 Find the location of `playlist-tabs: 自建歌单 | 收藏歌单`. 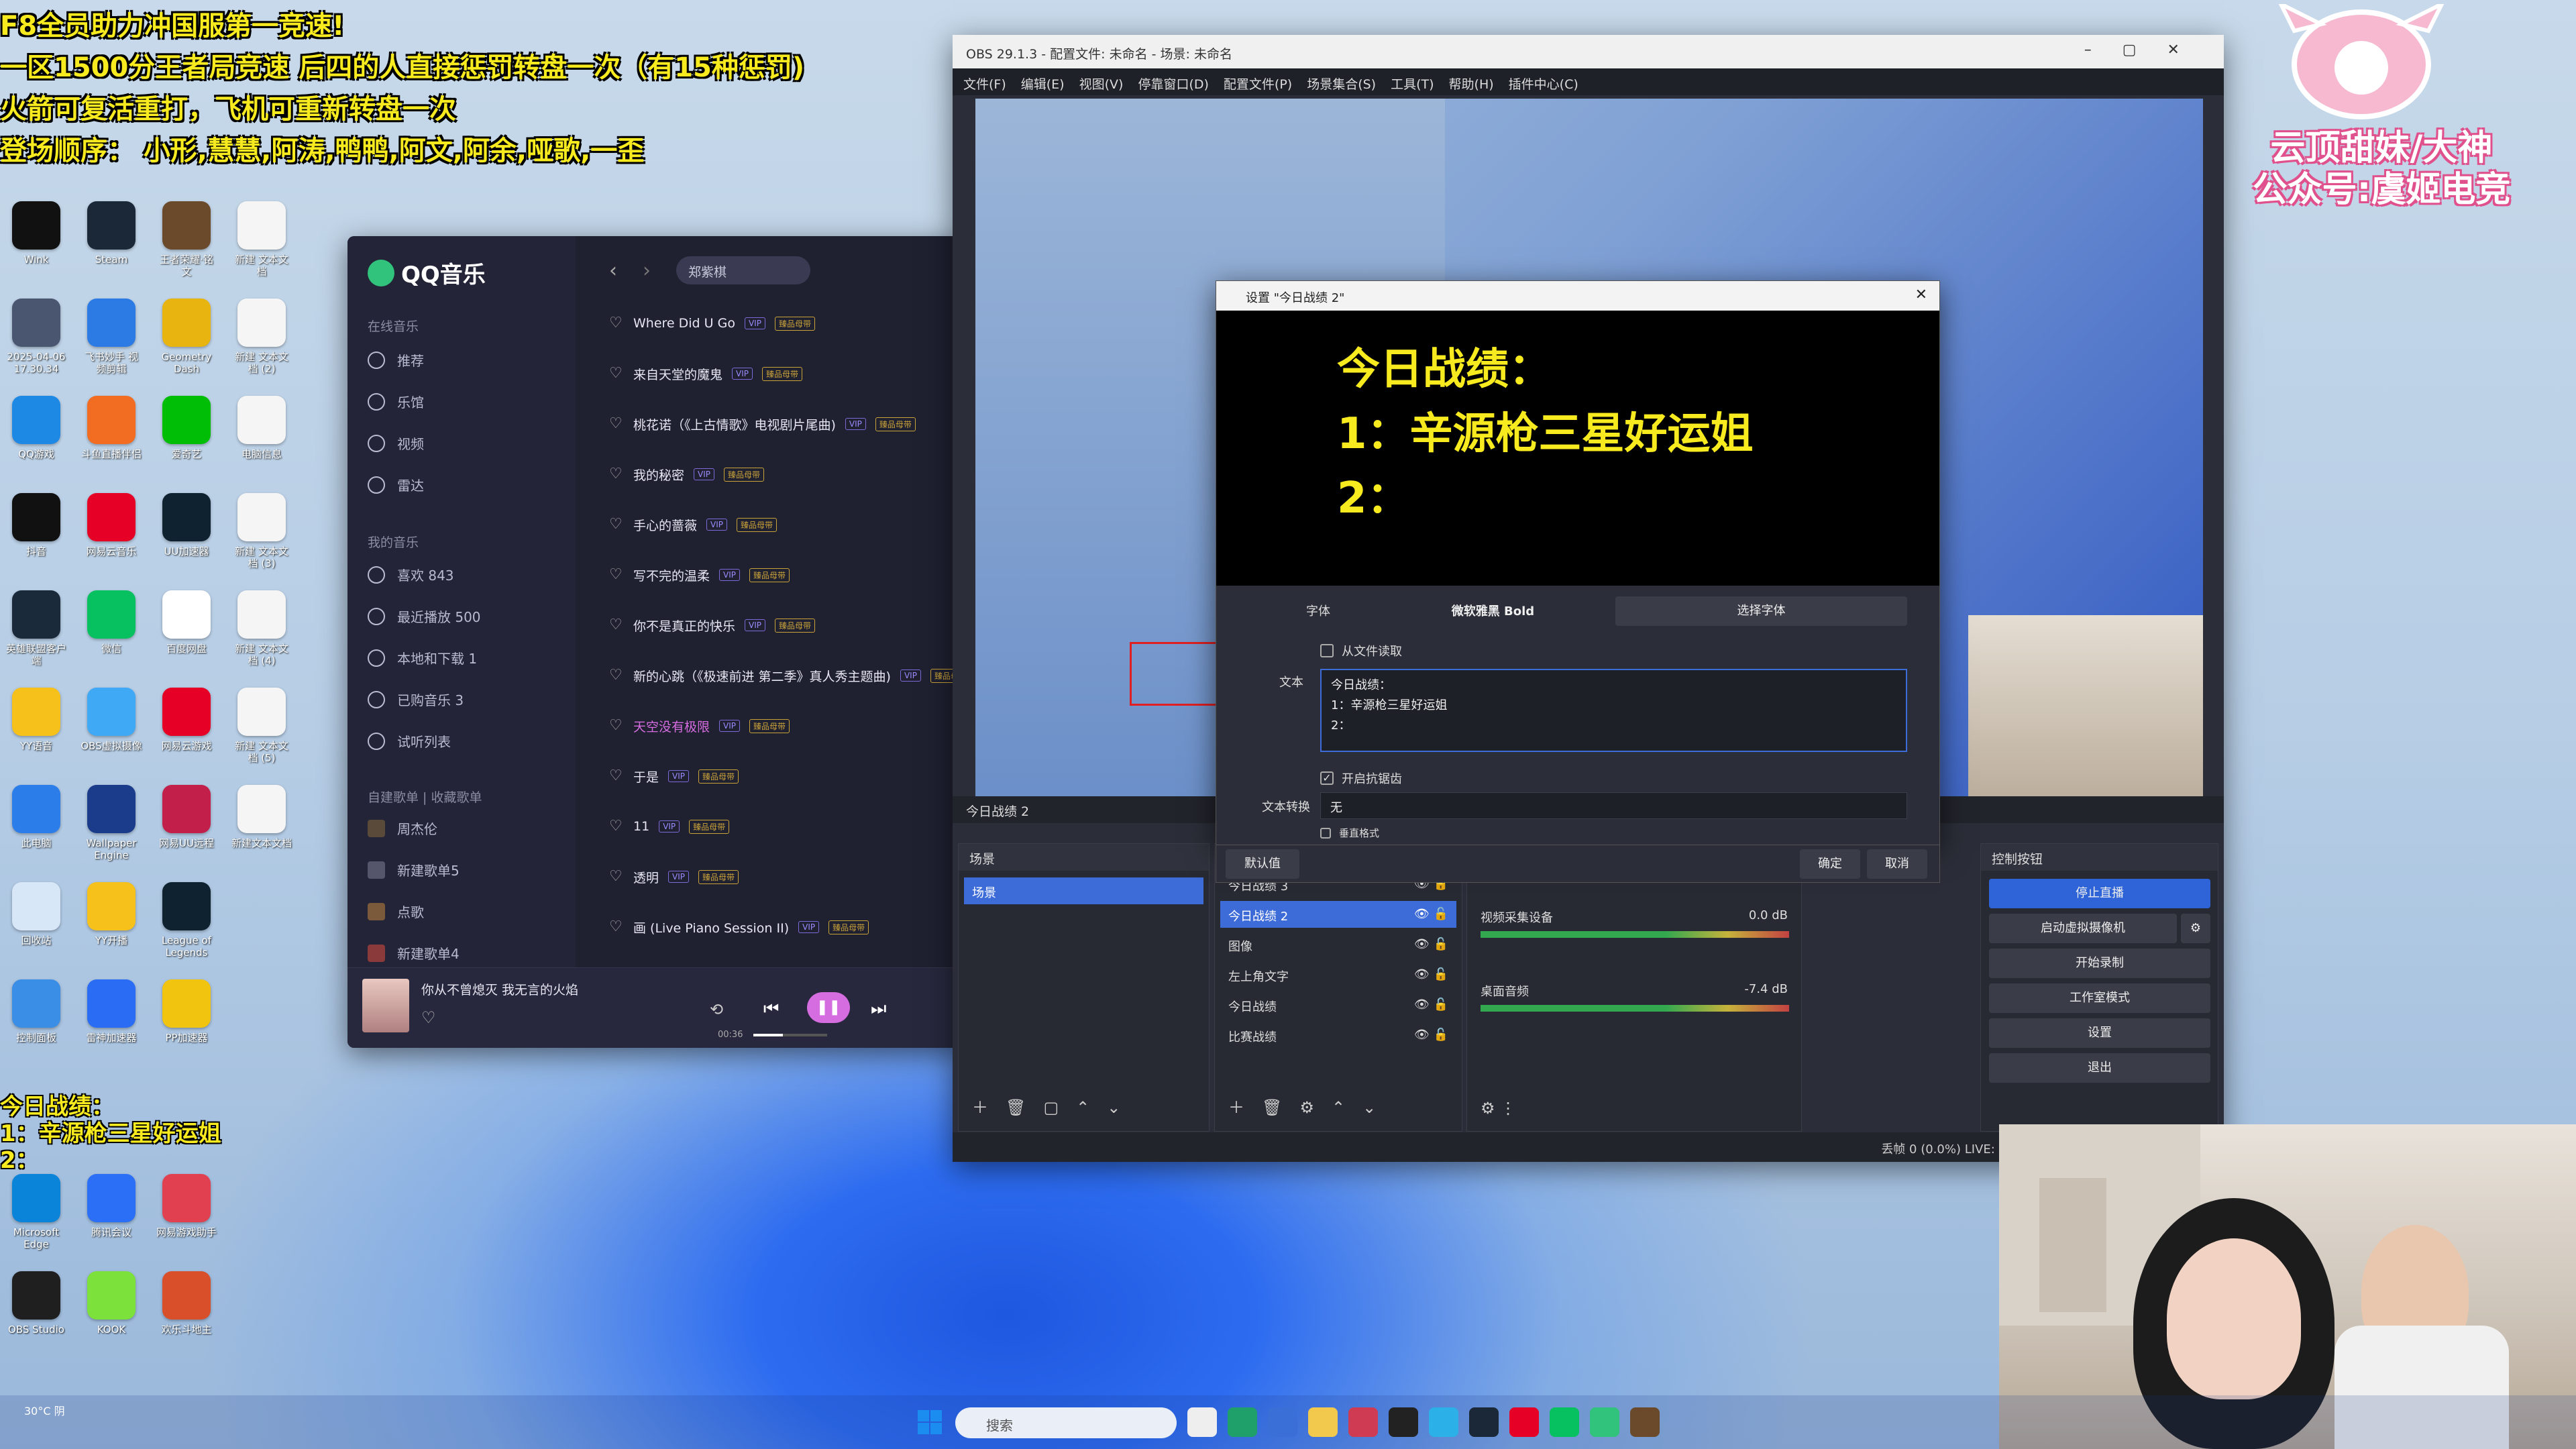

playlist-tabs: 自建歌单 | 收藏歌单 is located at coordinates (425, 797).